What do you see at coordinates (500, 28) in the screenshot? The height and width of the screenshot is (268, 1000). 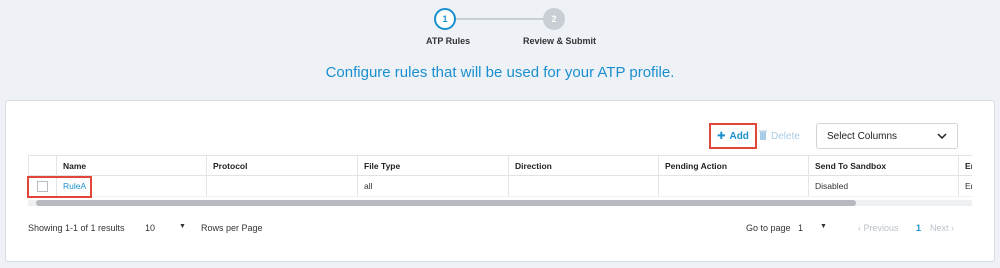 I see `stepper: 1 2 ATP Rules Review & Submit` at bounding box center [500, 28].